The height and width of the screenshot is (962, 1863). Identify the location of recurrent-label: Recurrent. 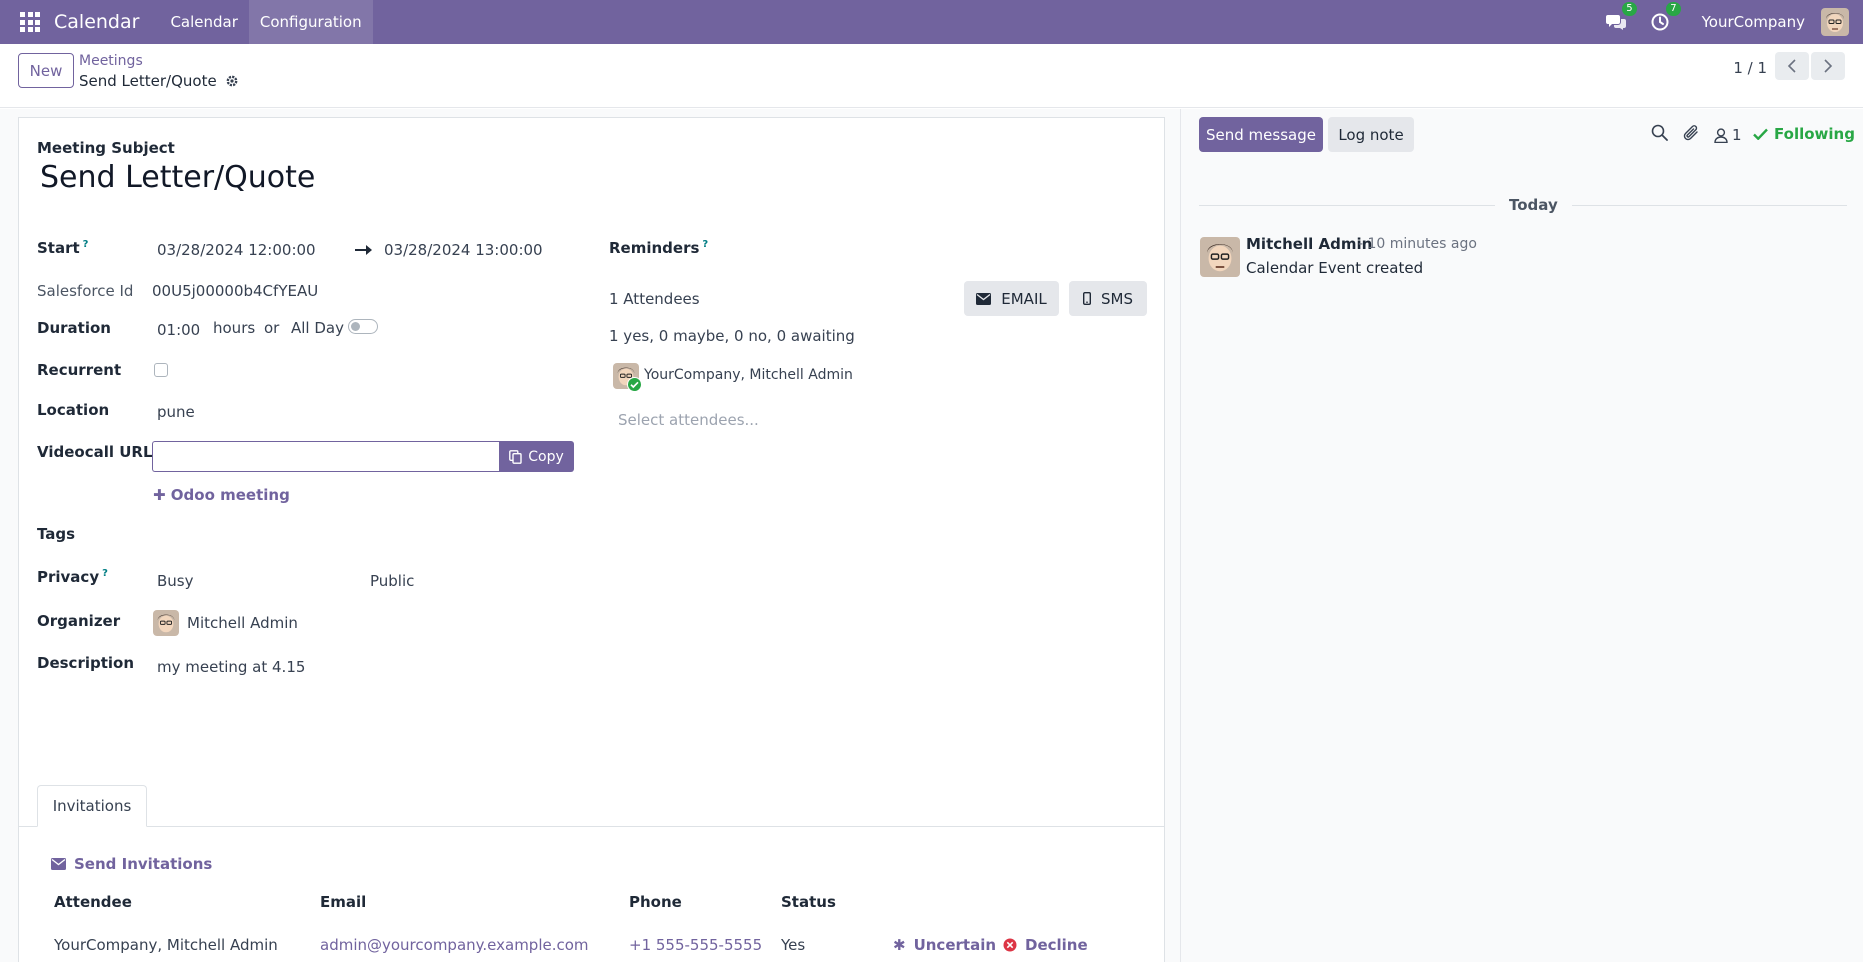
(79, 370).